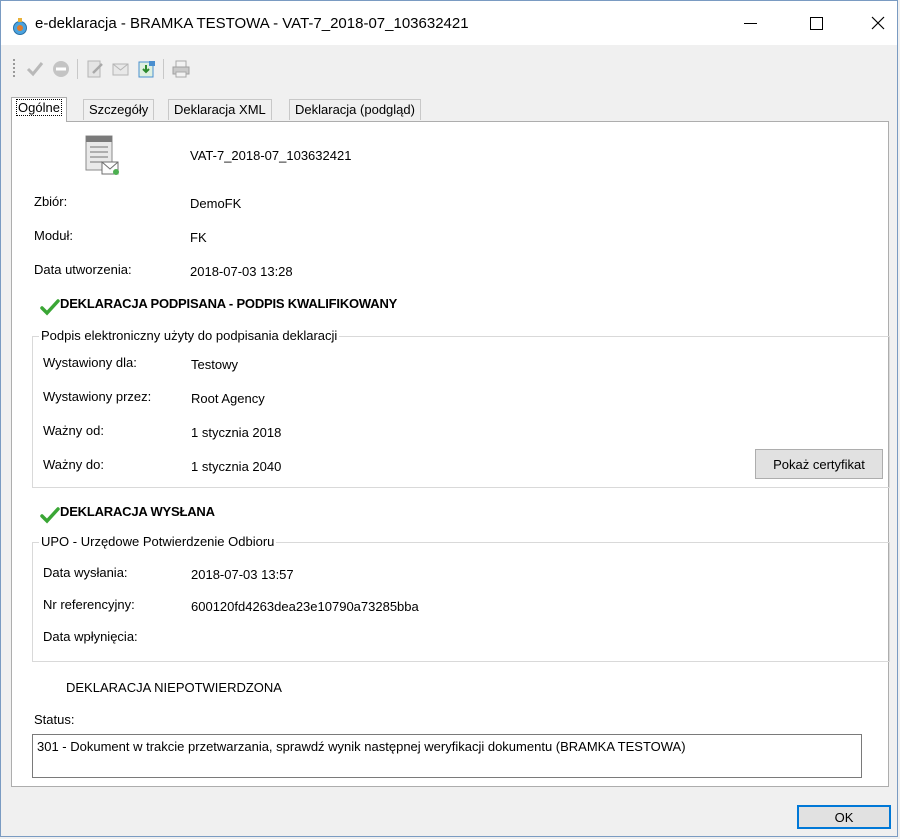 The image size is (900, 839). I want to click on close-icon, so click(878, 23).